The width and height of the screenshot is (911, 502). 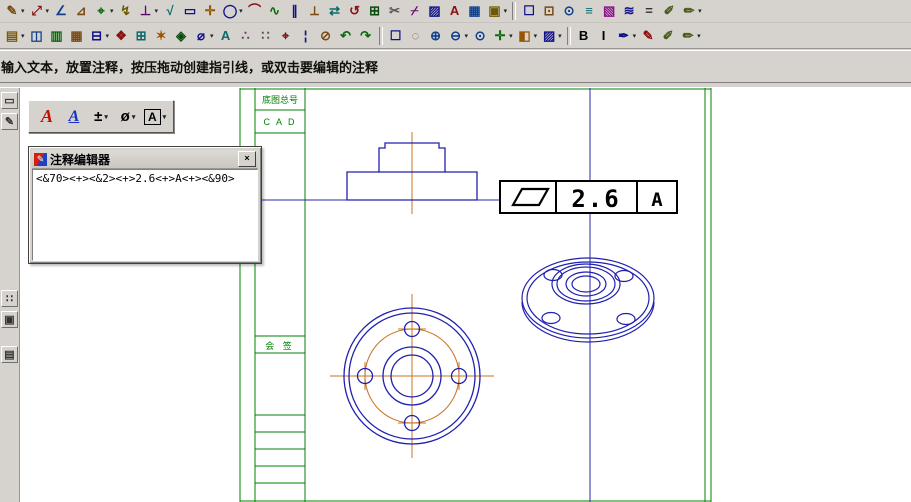 I want to click on linetype-icon: ≋, so click(x=629, y=11).